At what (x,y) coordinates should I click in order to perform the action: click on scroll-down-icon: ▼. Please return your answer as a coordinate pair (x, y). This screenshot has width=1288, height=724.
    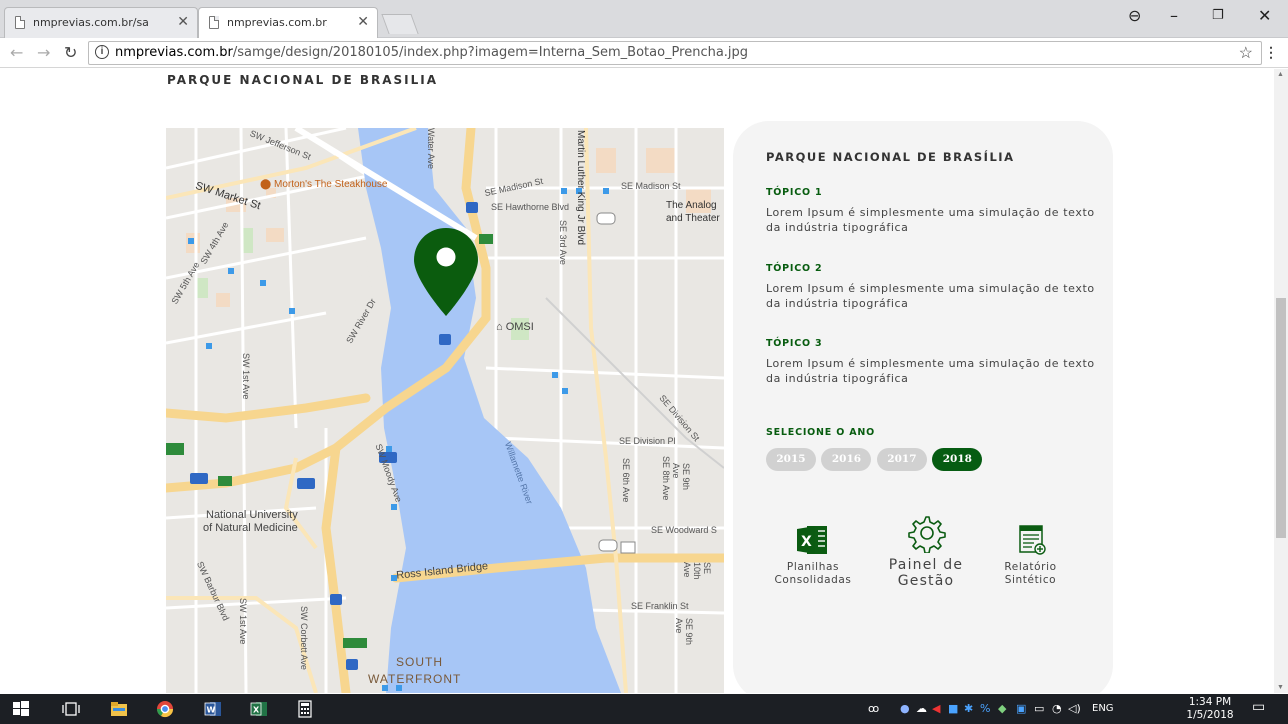
    Looking at the image, I should click on (1280, 687).